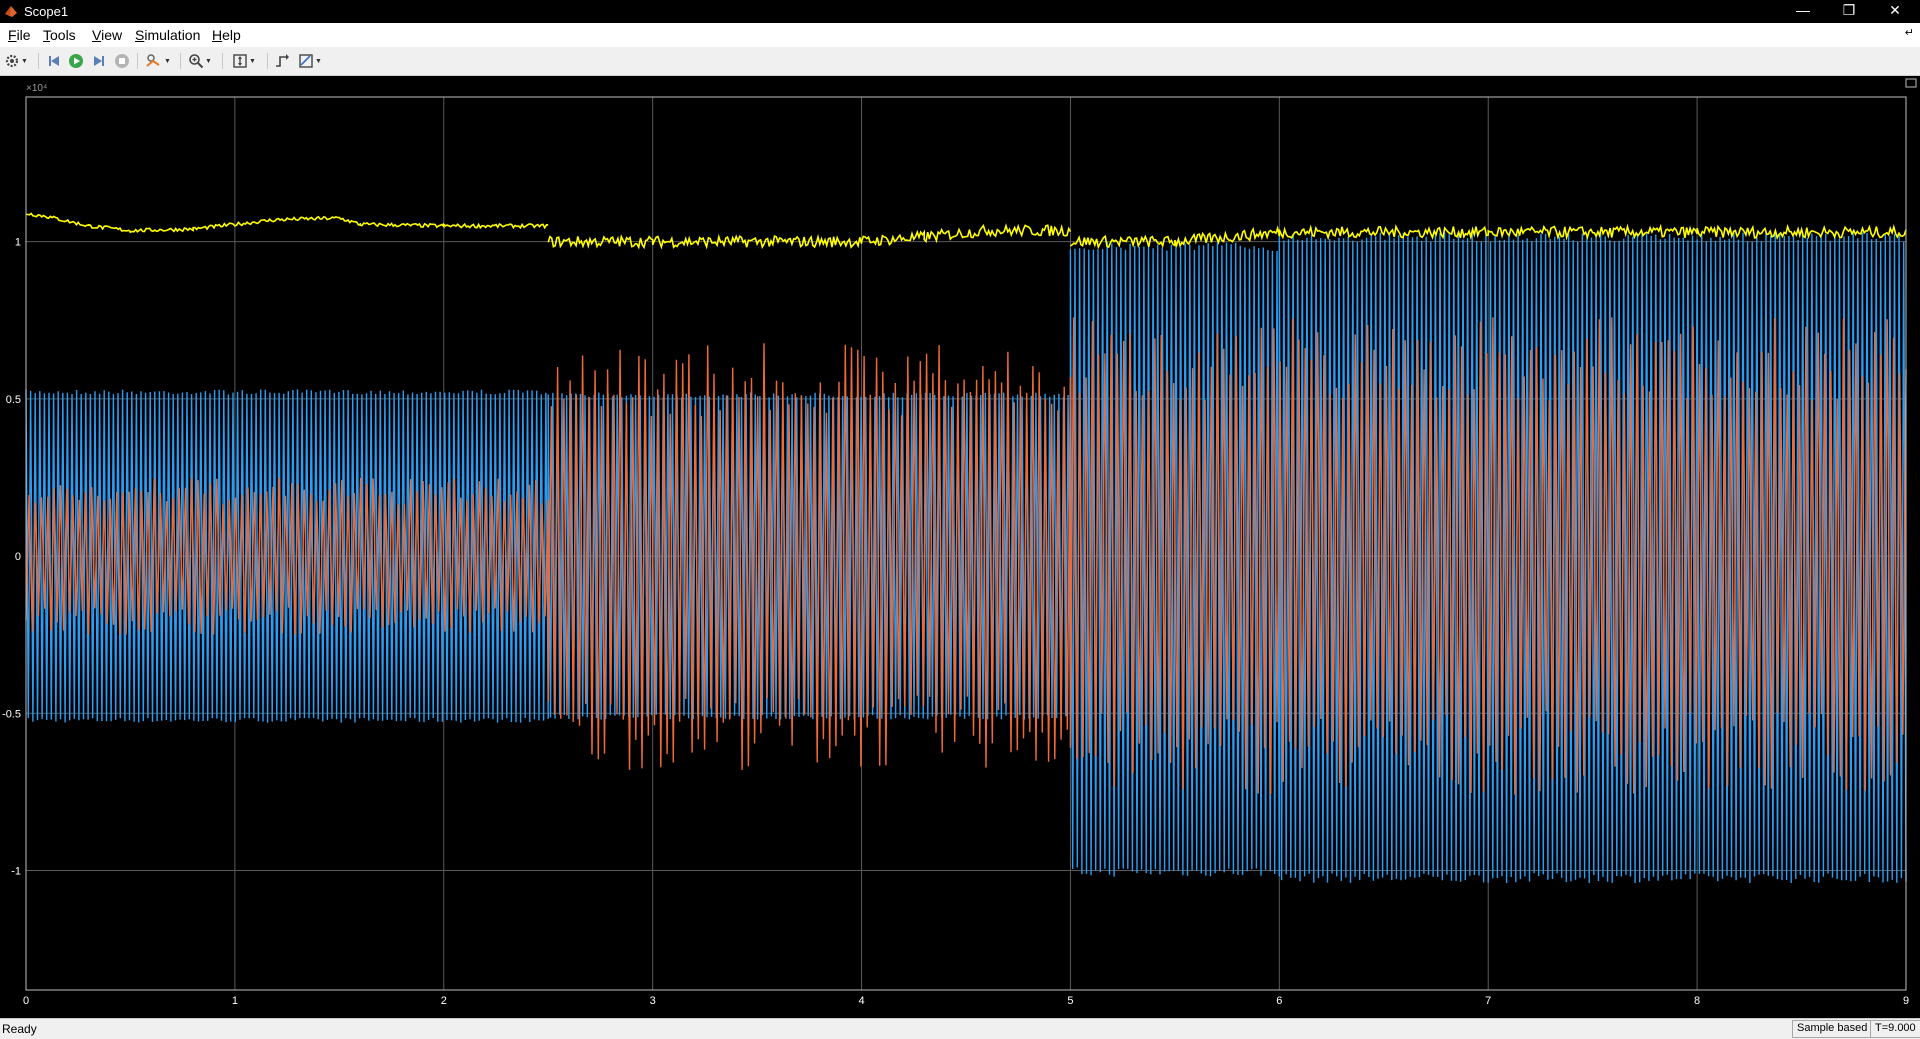 The height and width of the screenshot is (1039, 1920). I want to click on y-tick-label: -0.5, so click(11, 714).